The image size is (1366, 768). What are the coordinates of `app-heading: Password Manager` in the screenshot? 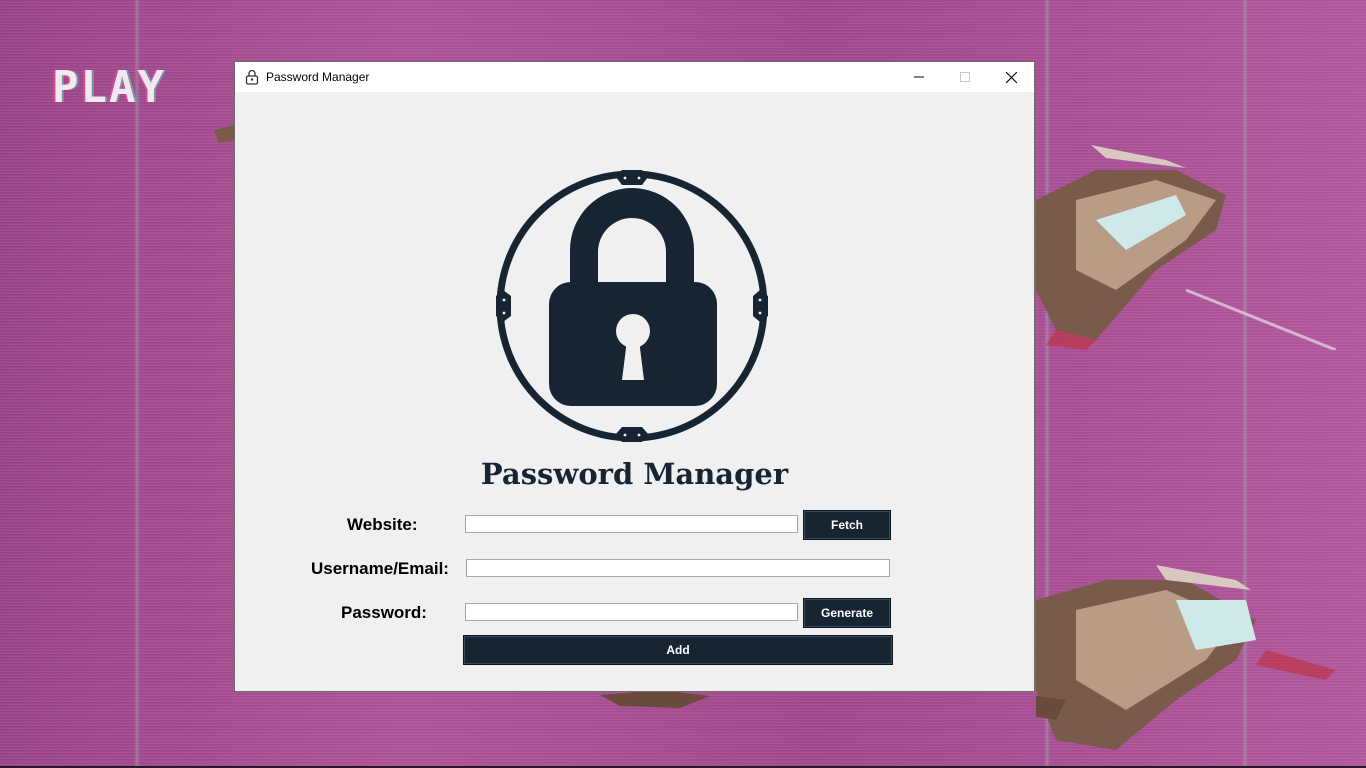 It's located at (634, 474).